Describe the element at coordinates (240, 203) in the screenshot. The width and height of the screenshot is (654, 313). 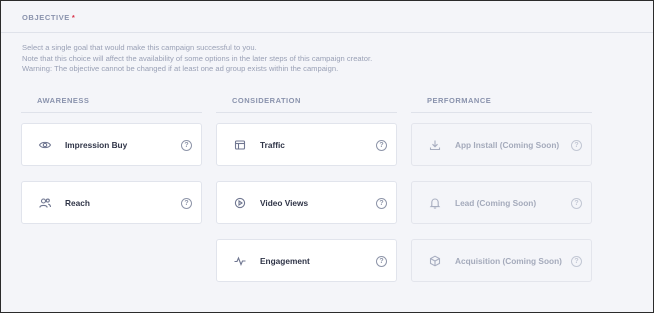
I see `play-circle-icon` at that location.